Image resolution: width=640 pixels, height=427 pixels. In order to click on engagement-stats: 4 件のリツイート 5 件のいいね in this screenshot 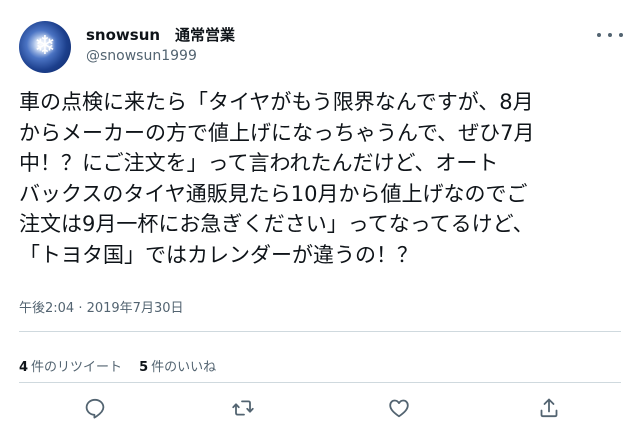, I will do `click(117, 365)`.